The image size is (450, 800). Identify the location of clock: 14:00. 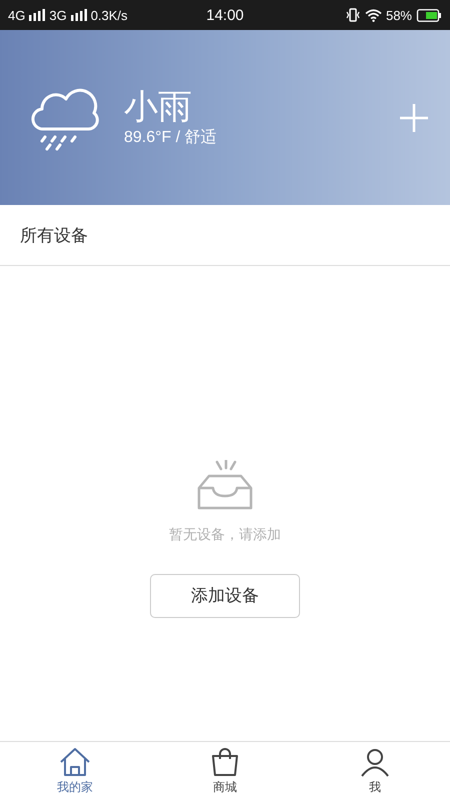
(225, 15).